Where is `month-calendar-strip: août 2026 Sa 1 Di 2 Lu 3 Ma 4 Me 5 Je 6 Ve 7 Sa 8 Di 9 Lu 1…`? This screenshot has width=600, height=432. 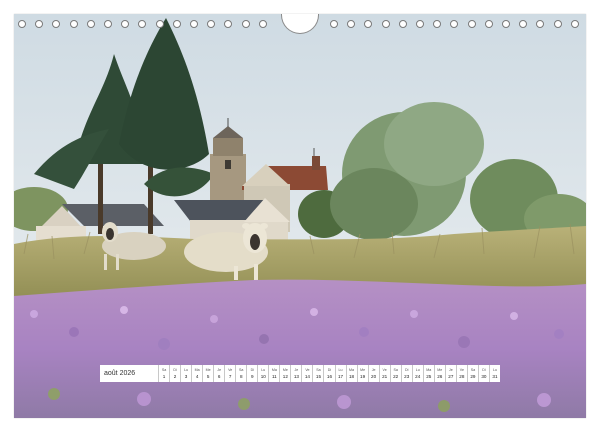 month-calendar-strip: août 2026 Sa 1 Di 2 Lu 3 Ma 4 Me 5 Je 6 Ve 7 Sa 8 Di 9 Lu 1… is located at coordinates (300, 373).